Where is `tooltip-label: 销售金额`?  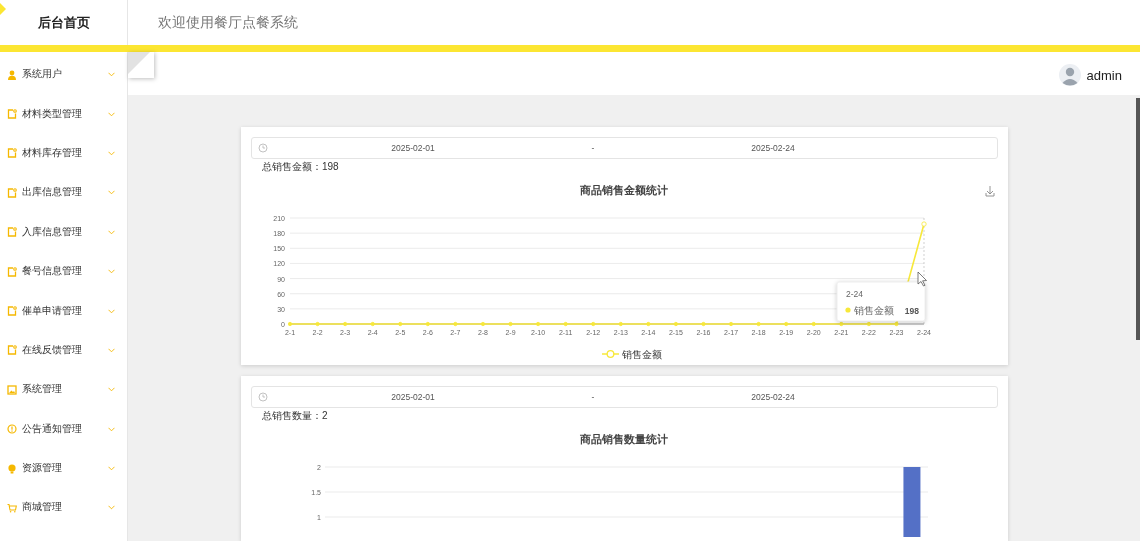
tooltip-label: 销售金额 is located at coordinates (874, 310).